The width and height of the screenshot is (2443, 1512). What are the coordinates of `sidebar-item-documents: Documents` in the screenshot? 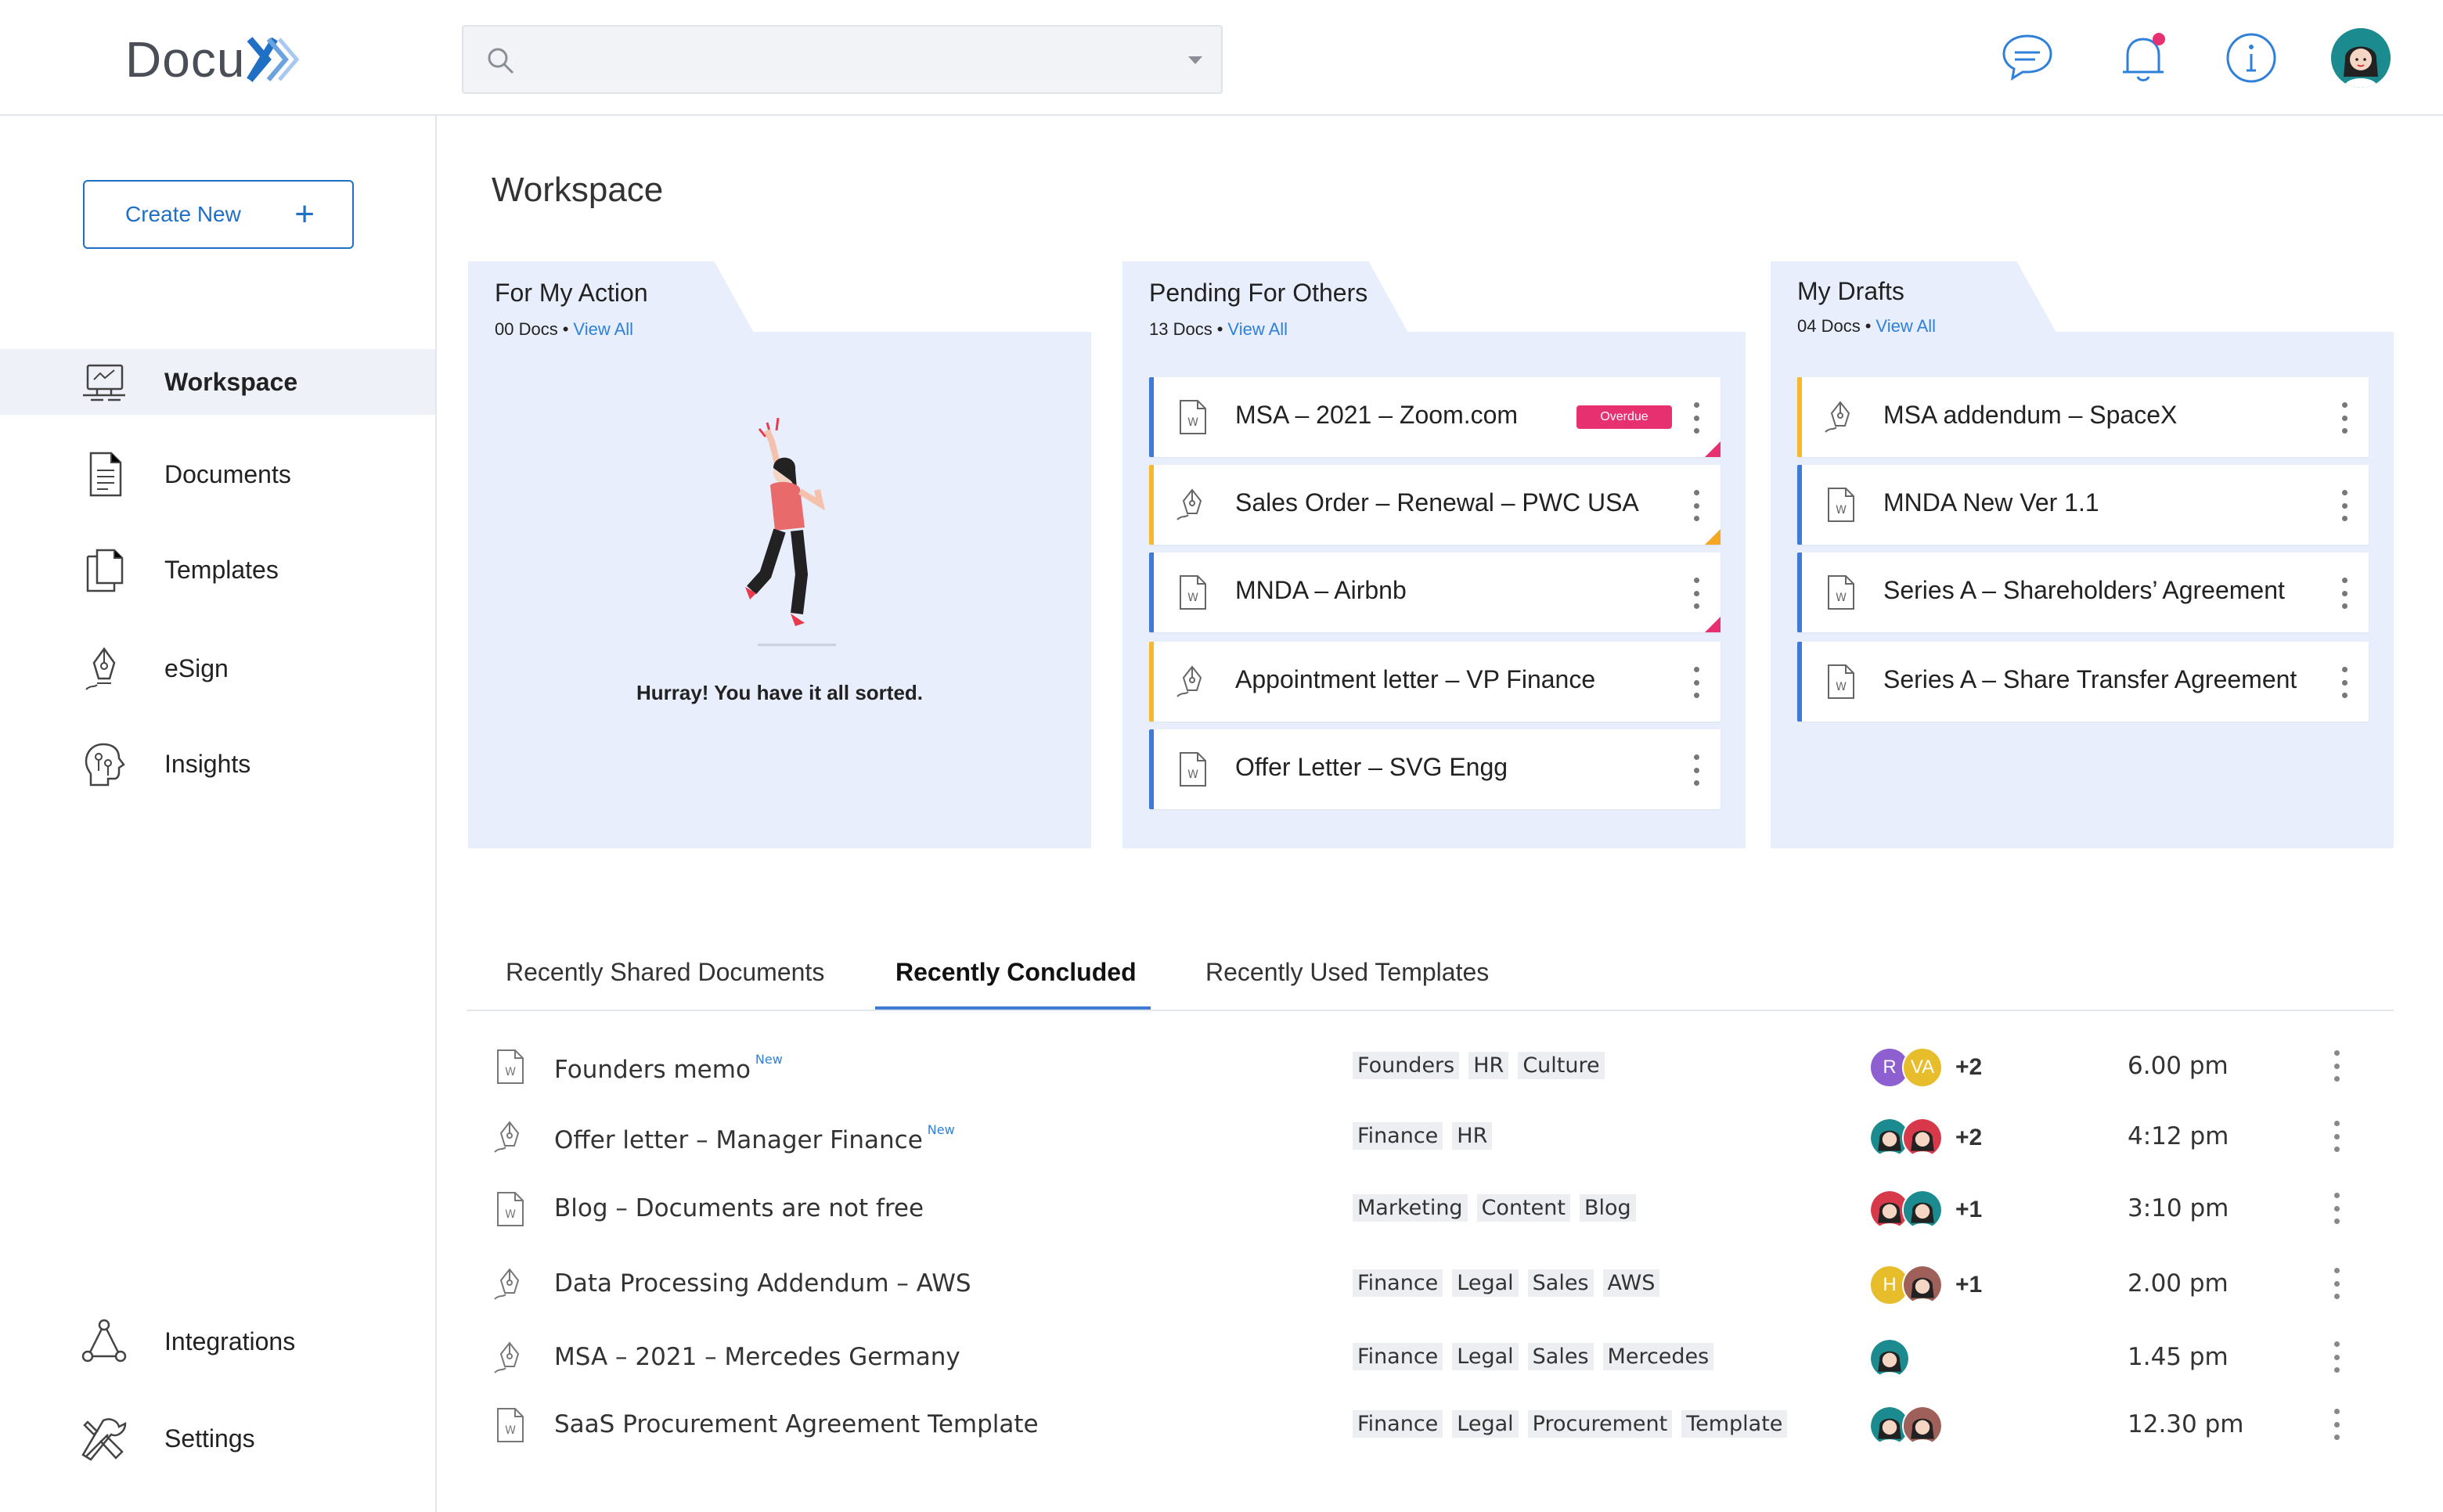 It's located at (217, 474).